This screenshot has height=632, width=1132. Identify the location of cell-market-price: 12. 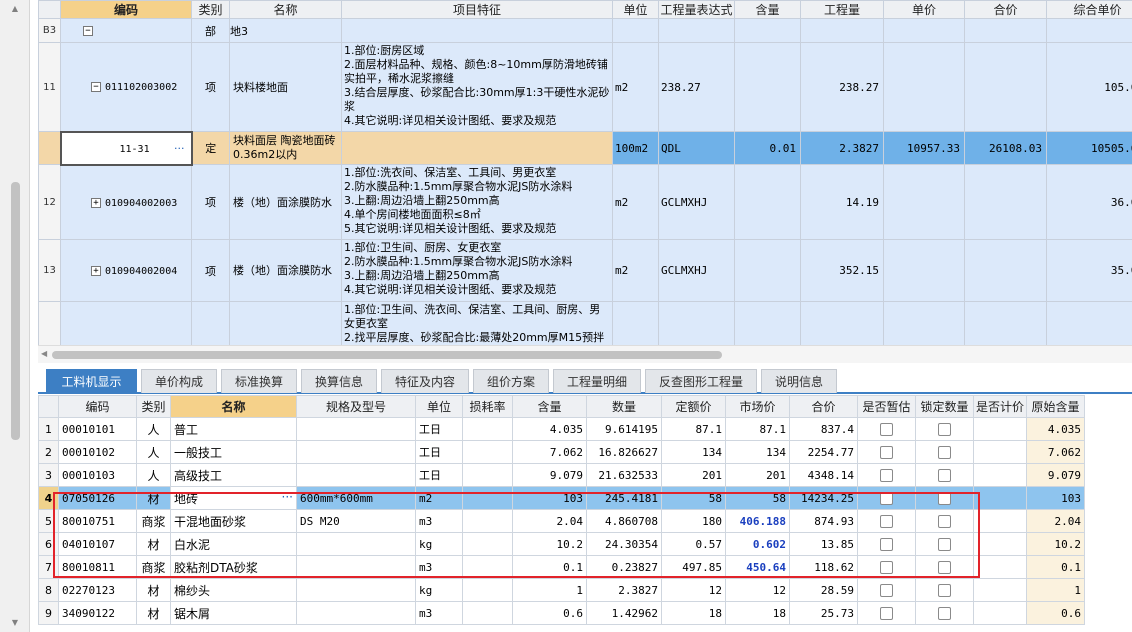
(757, 590).